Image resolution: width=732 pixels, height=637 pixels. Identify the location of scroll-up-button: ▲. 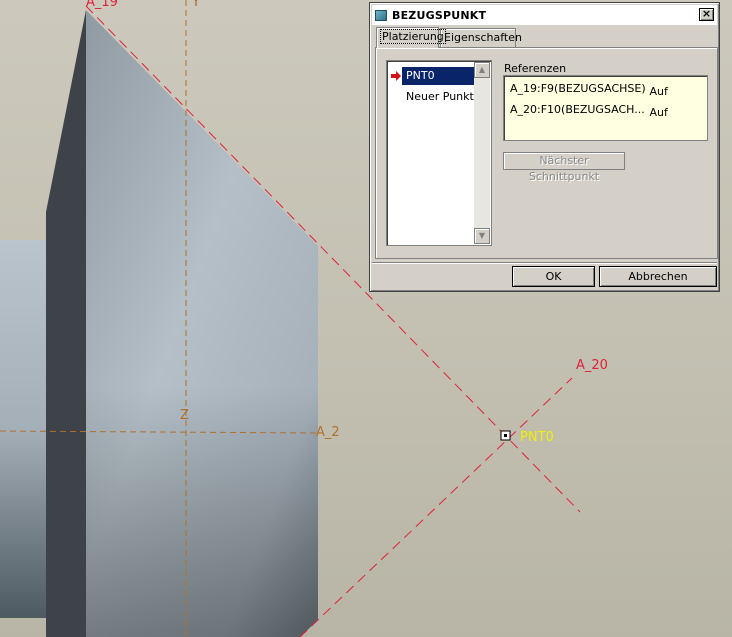
(482, 70).